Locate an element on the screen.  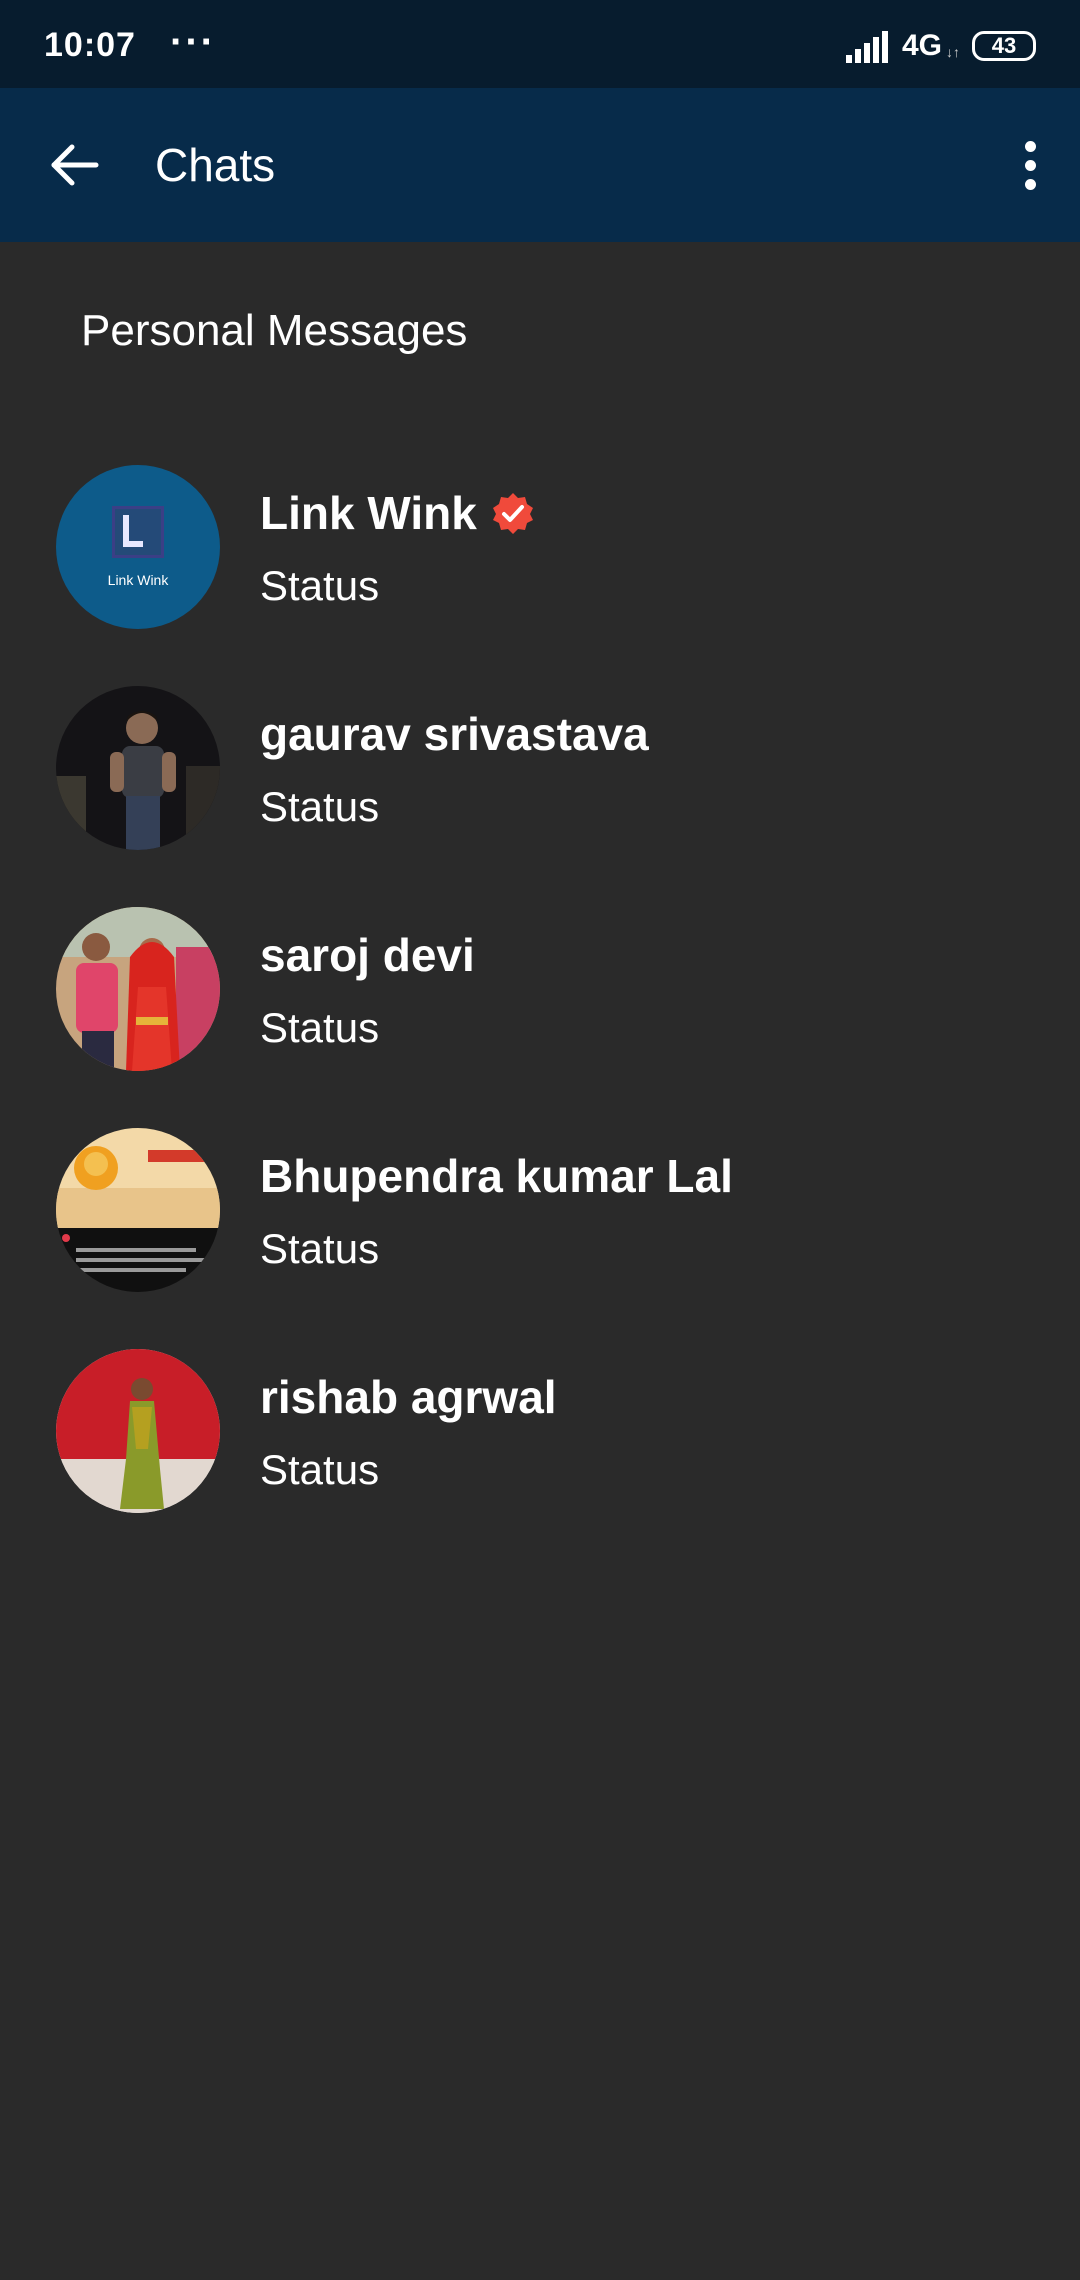
app-bar: Chats is located at coordinates (540, 165).